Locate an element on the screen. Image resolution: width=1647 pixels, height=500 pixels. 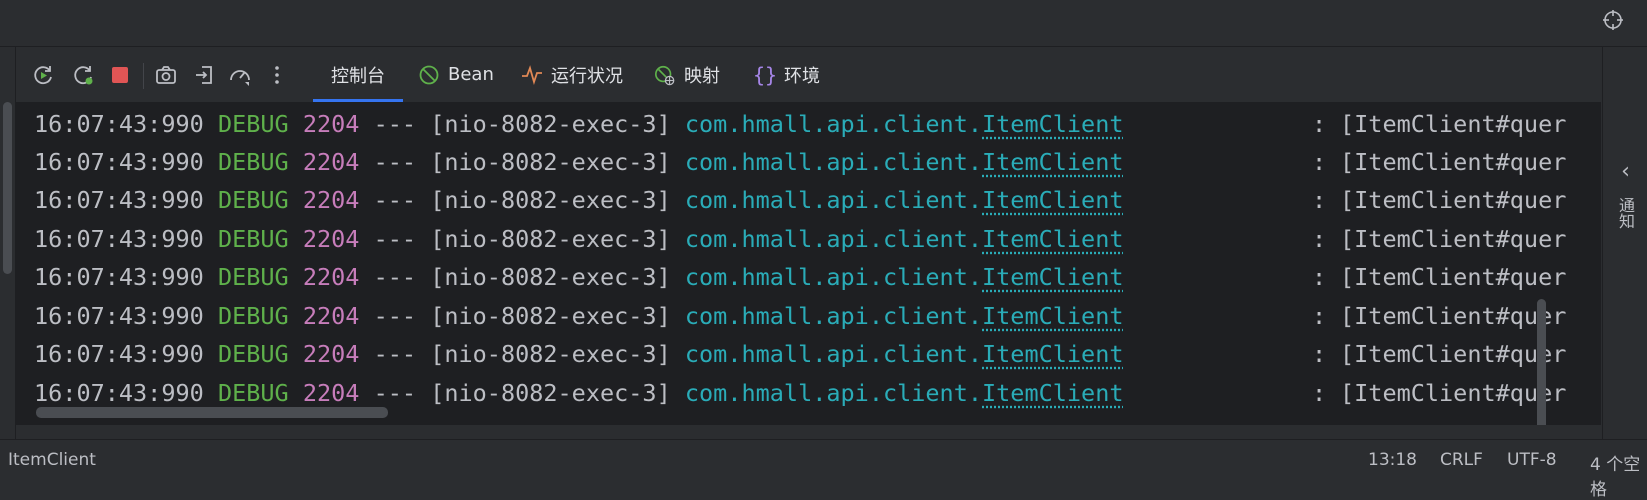
caret-position: 13:18 is located at coordinates (1392, 460).